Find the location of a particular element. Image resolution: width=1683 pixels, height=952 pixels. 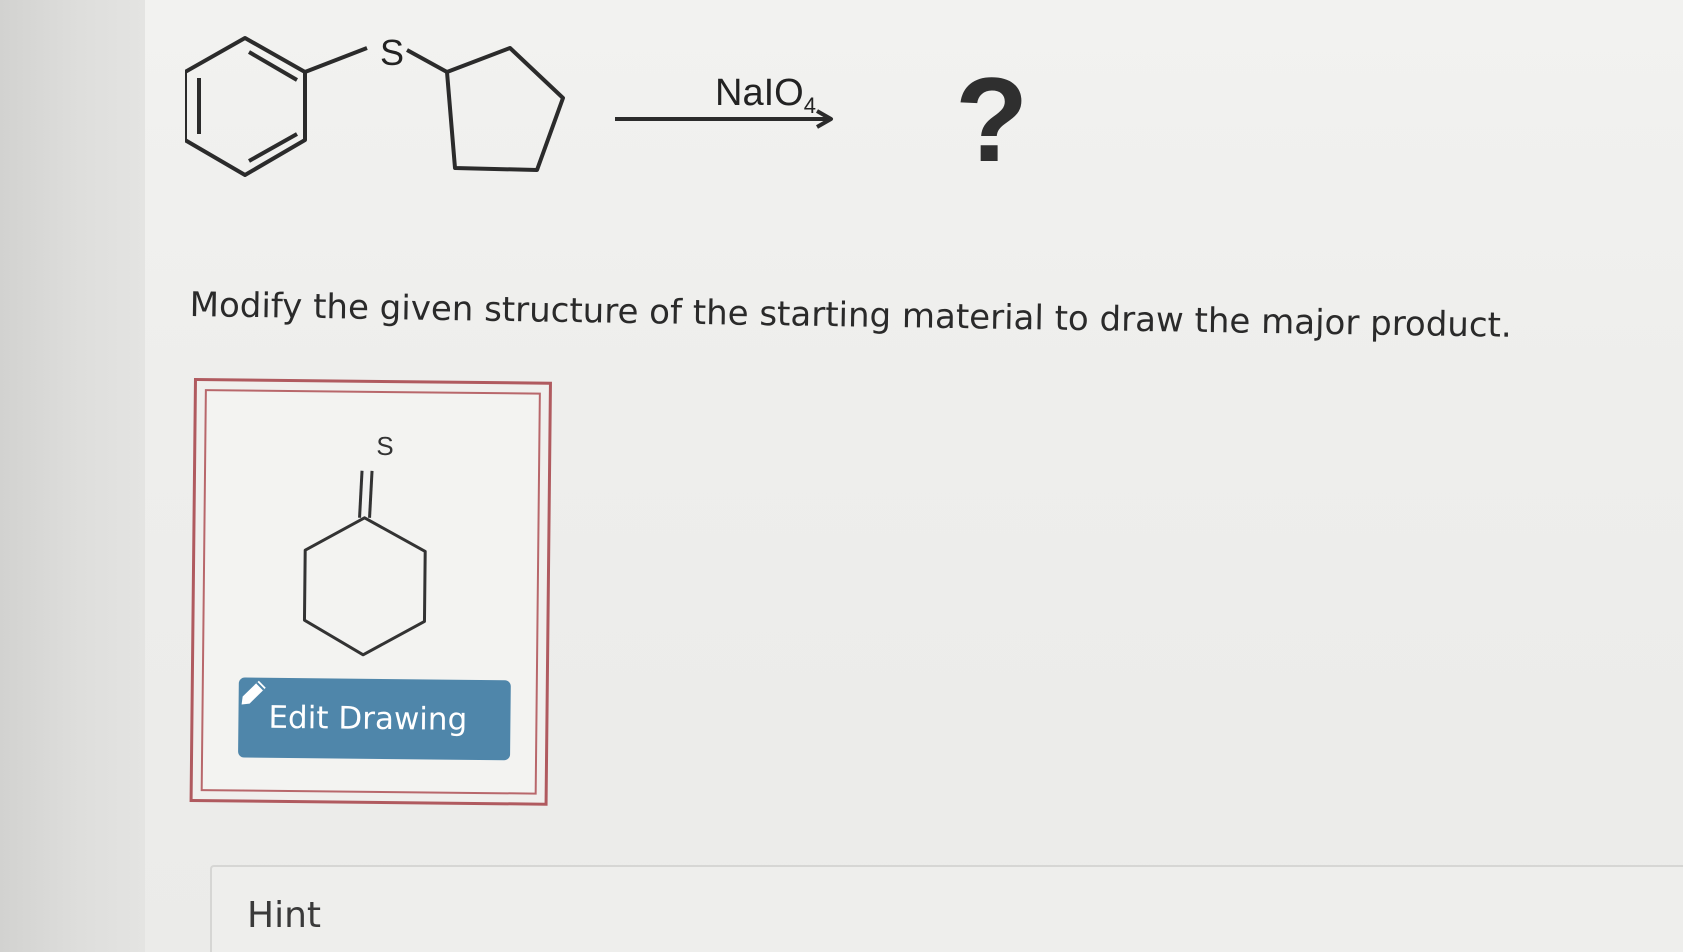

bond-sulfur-to-cyclopentyl is located at coordinates (427, 61).